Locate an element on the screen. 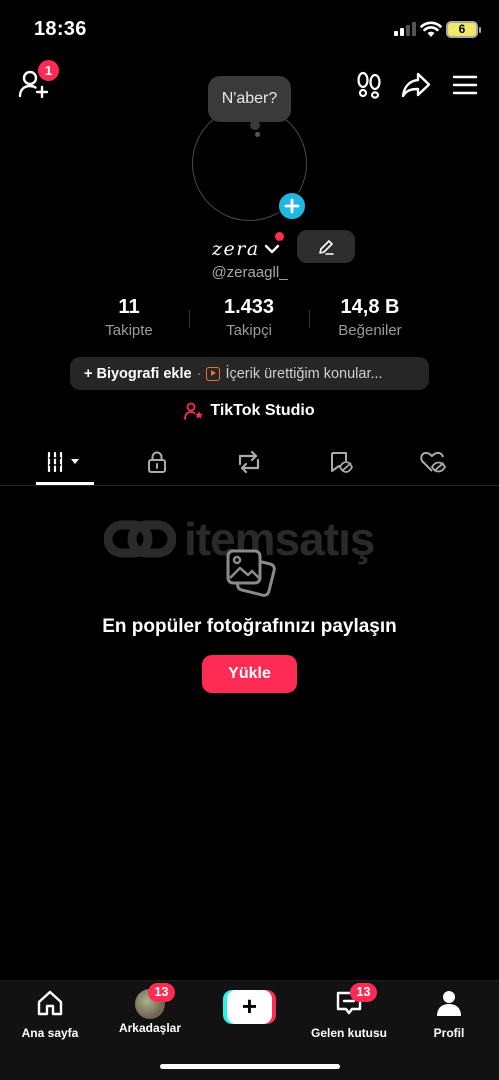  nav-label: Profil is located at coordinates (449, 1033).